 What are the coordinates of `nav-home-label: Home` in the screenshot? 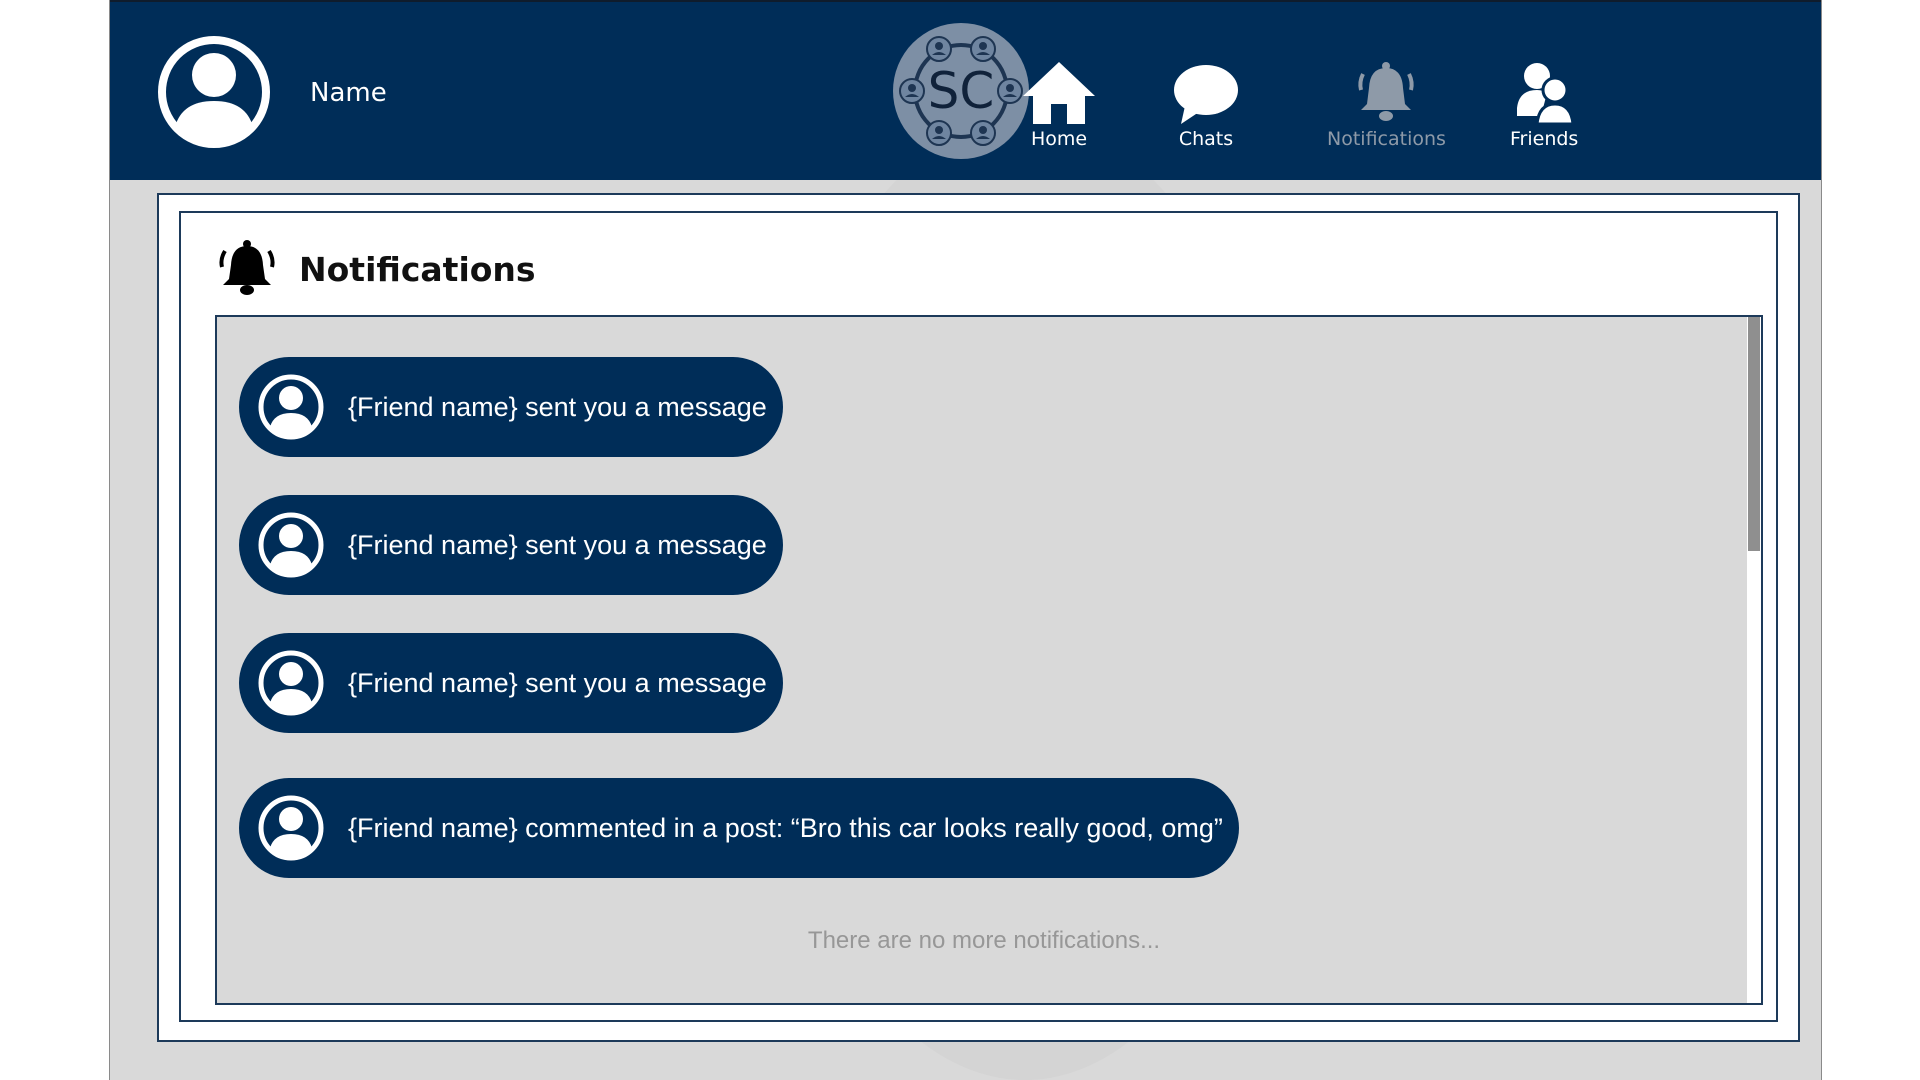 It's located at (1059, 139).